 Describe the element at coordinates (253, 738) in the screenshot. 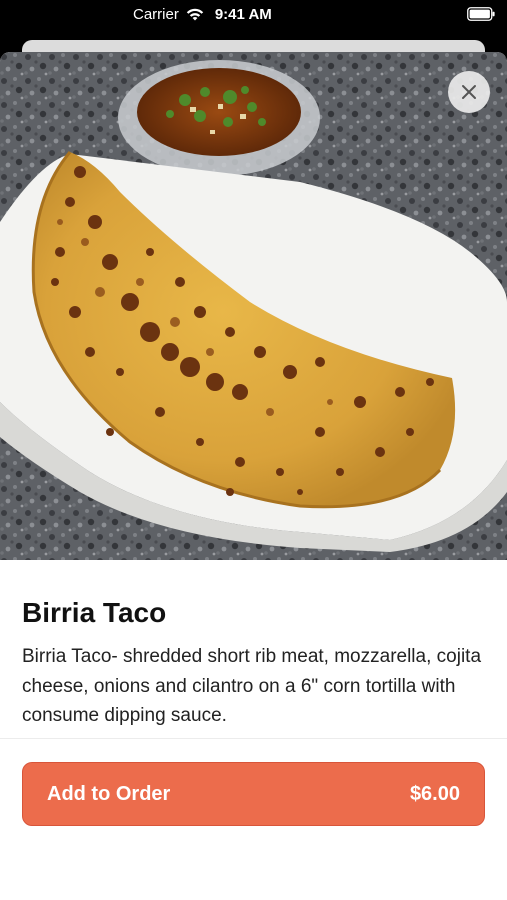

I see `divider` at that location.